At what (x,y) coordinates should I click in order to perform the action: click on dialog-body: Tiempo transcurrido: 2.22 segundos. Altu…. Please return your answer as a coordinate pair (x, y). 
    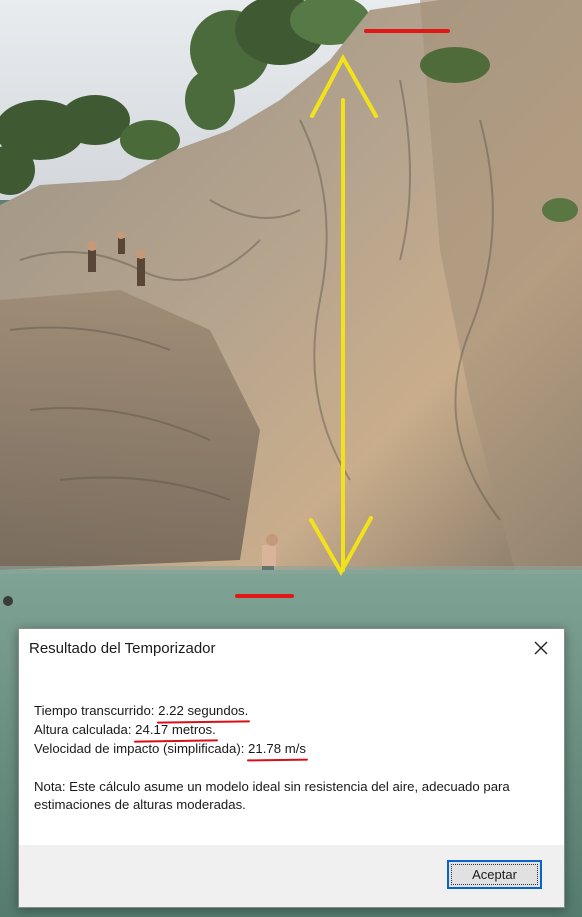
    Looking at the image, I should click on (294, 757).